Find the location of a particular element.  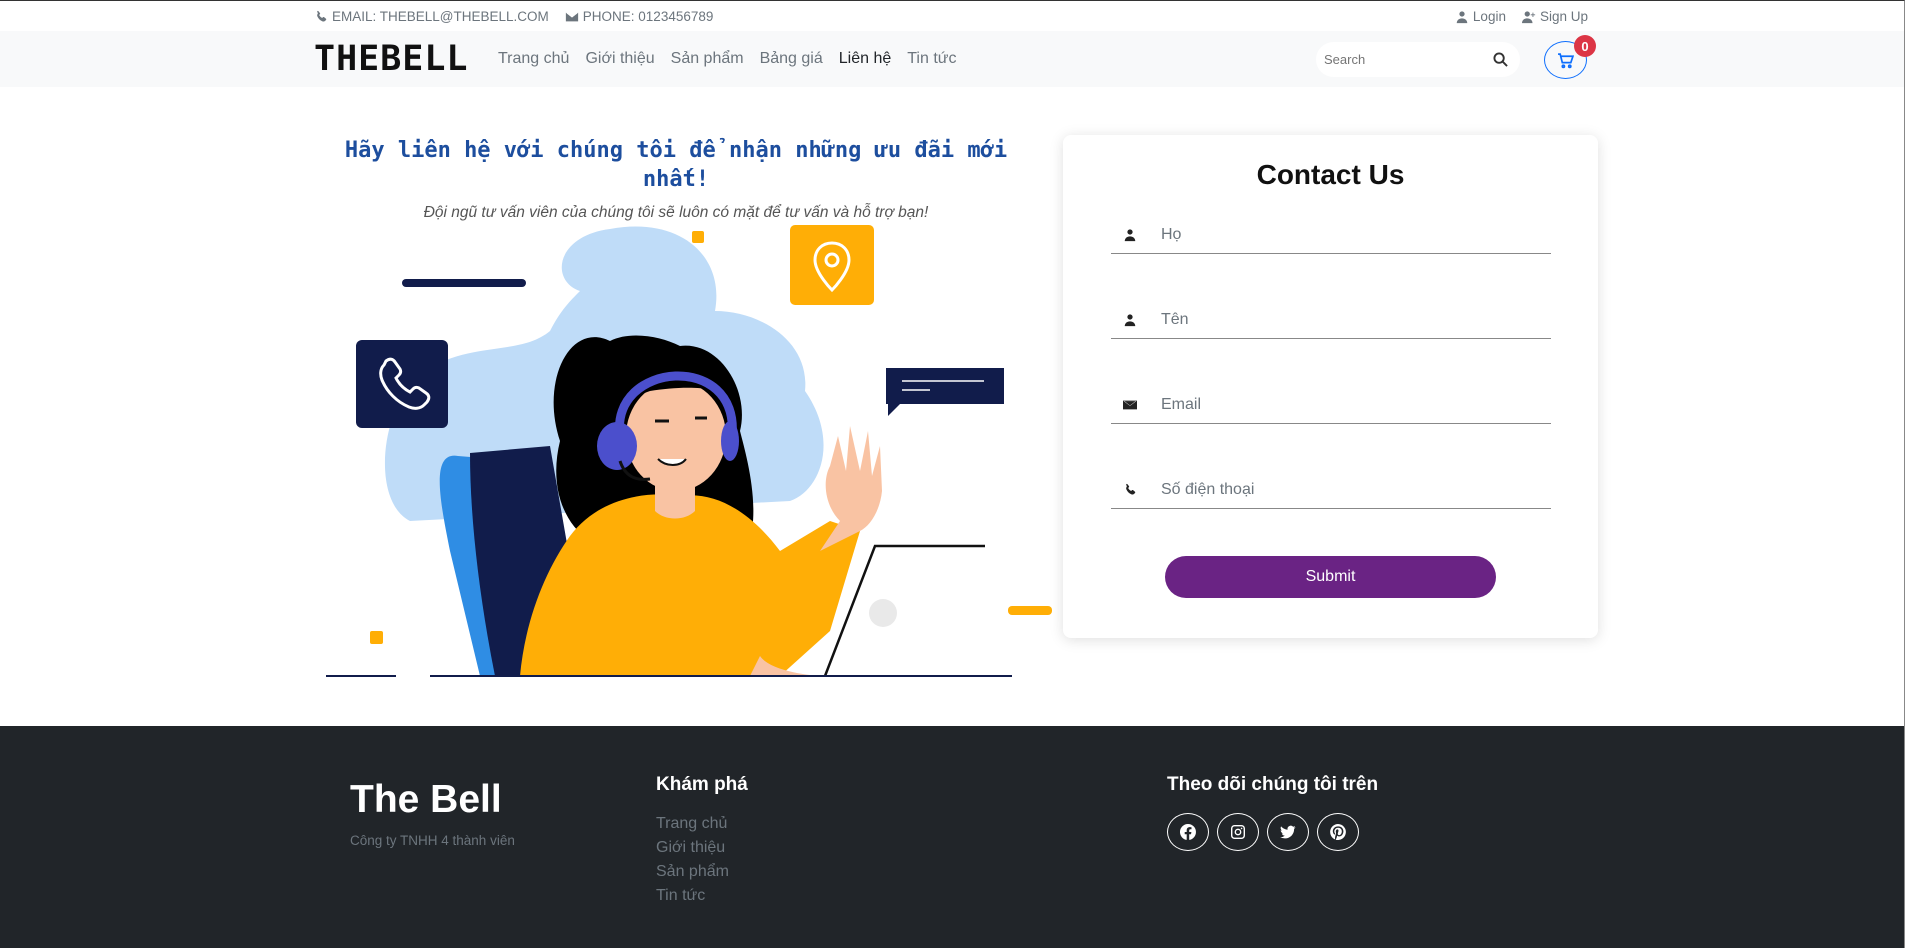

contact-form-card: Contact Us Submit is located at coordinates (1330, 386).